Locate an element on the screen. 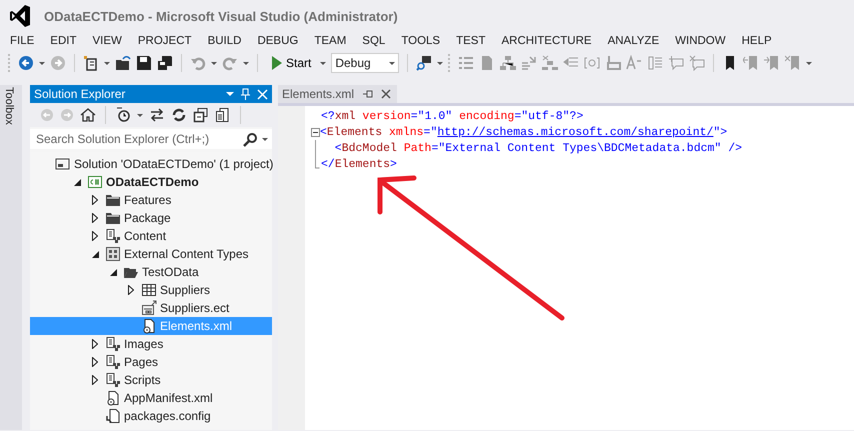 The height and width of the screenshot is (431, 854). menu-item: FILE is located at coordinates (22, 41).